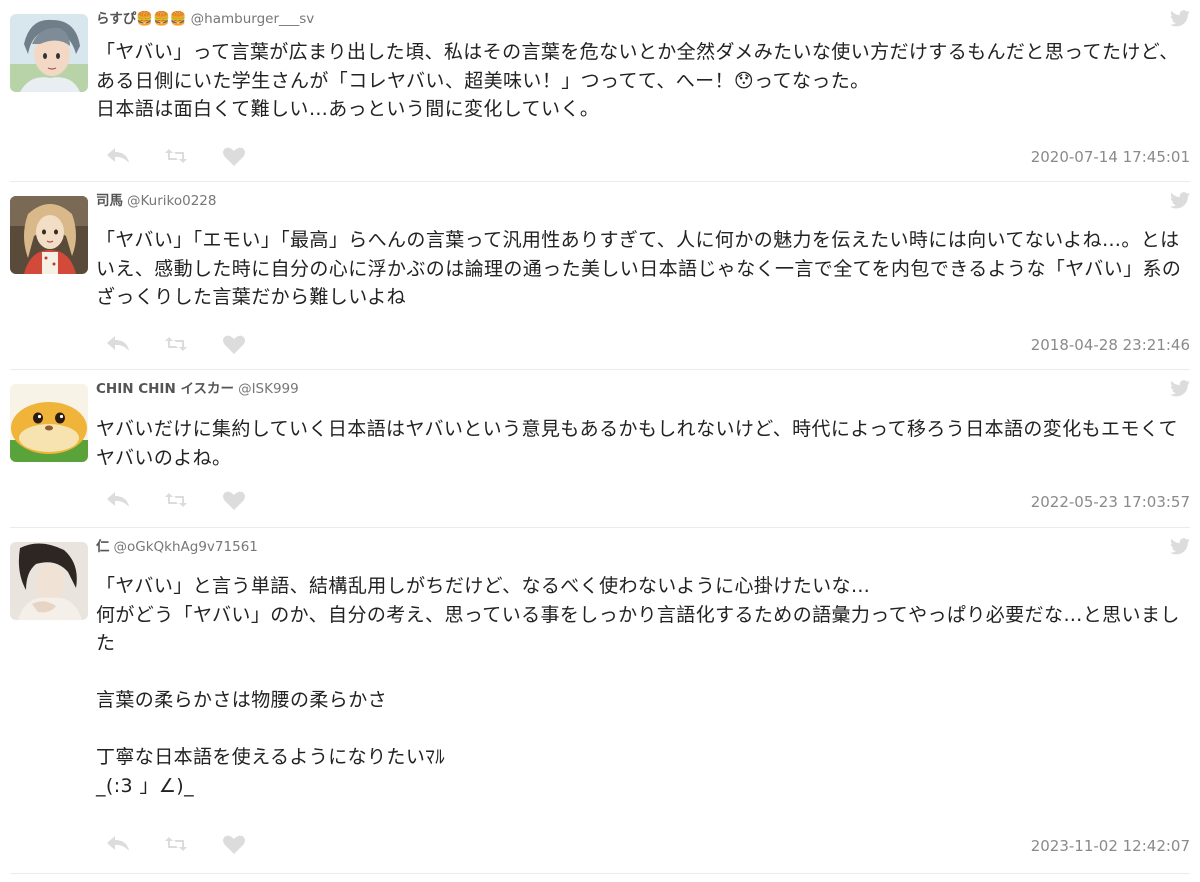 The image size is (1200, 882). Describe the element at coordinates (1110, 846) in the screenshot. I see `tweet-timestamp: 2023-11-02 12:42:07` at that location.